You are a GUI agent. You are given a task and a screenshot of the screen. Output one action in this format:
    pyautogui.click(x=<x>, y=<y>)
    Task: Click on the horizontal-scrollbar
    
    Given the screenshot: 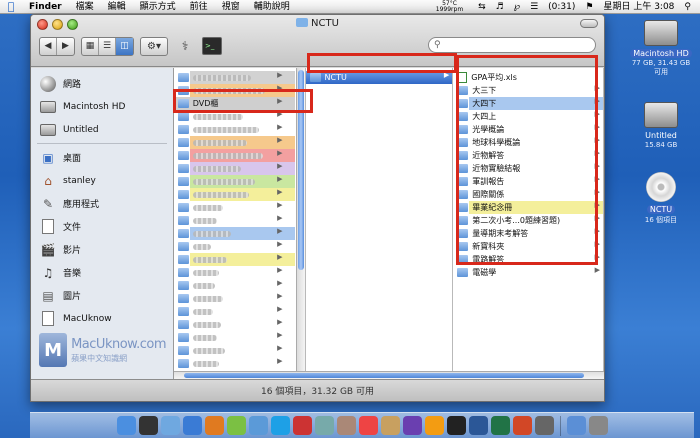 What is the action you would take?
    pyautogui.click(x=389, y=375)
    